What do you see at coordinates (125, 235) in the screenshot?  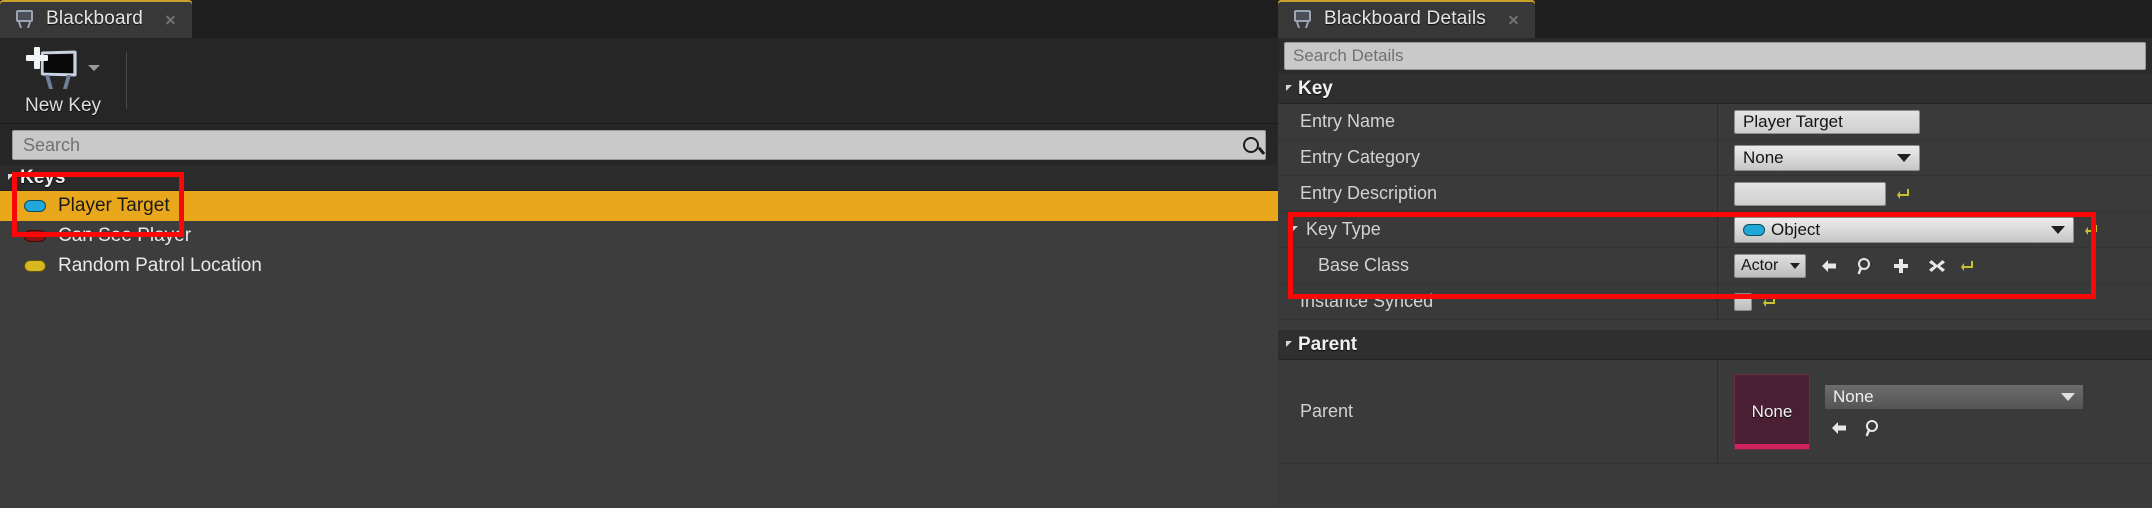 I see `list-item-label: Can See Player` at bounding box center [125, 235].